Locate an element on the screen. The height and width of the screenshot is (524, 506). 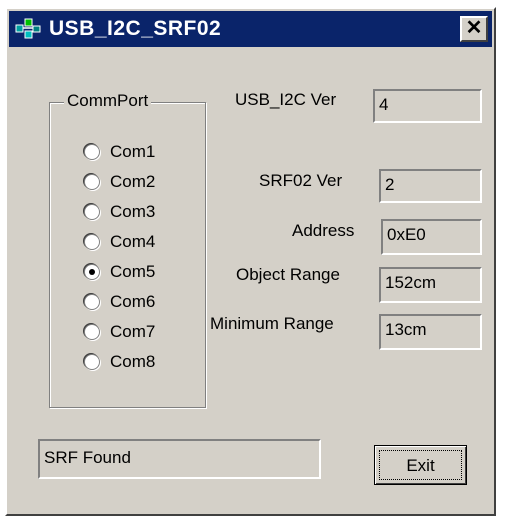
exit-button-label: Exit is located at coordinates (420, 465).